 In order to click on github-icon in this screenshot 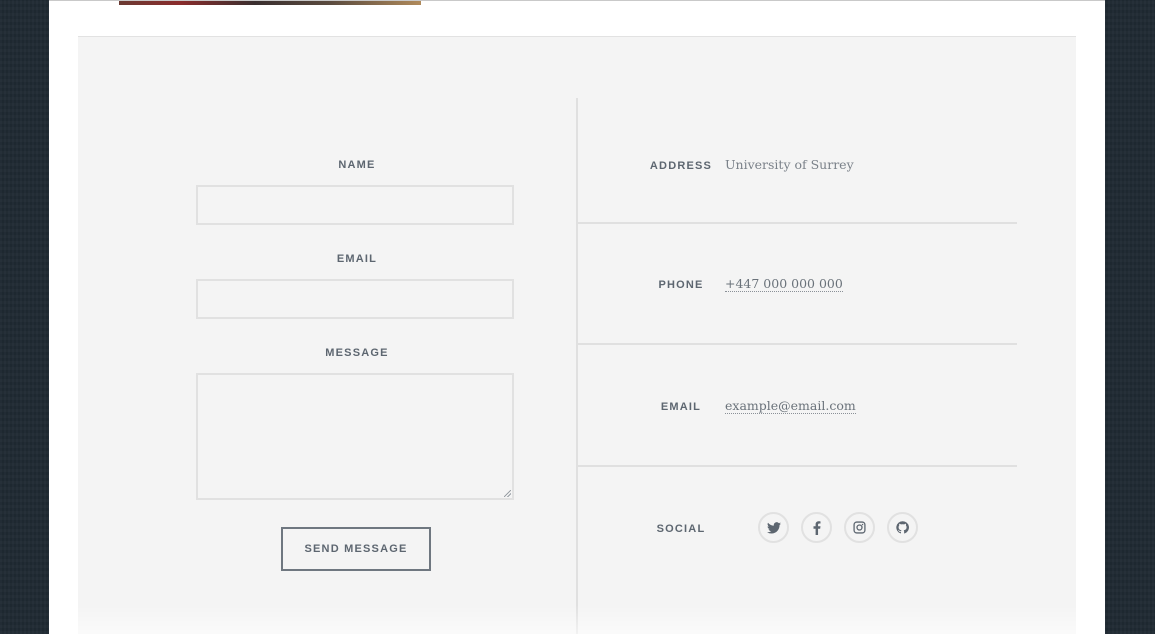, I will do `click(902, 527)`.